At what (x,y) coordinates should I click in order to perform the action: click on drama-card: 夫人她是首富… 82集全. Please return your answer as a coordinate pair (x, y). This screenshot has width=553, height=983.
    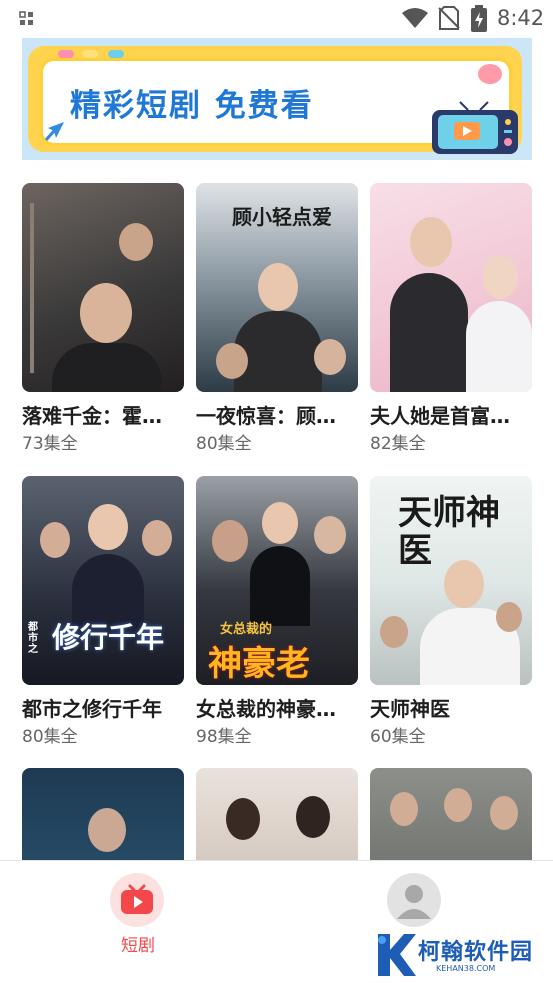
    Looking at the image, I should click on (451, 318).